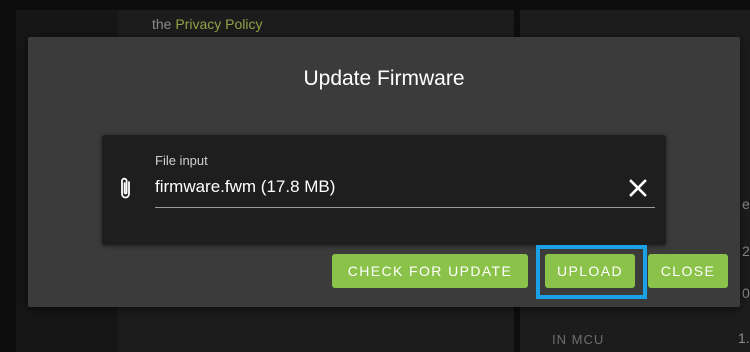  I want to click on file-input-label: File input, so click(181, 160).